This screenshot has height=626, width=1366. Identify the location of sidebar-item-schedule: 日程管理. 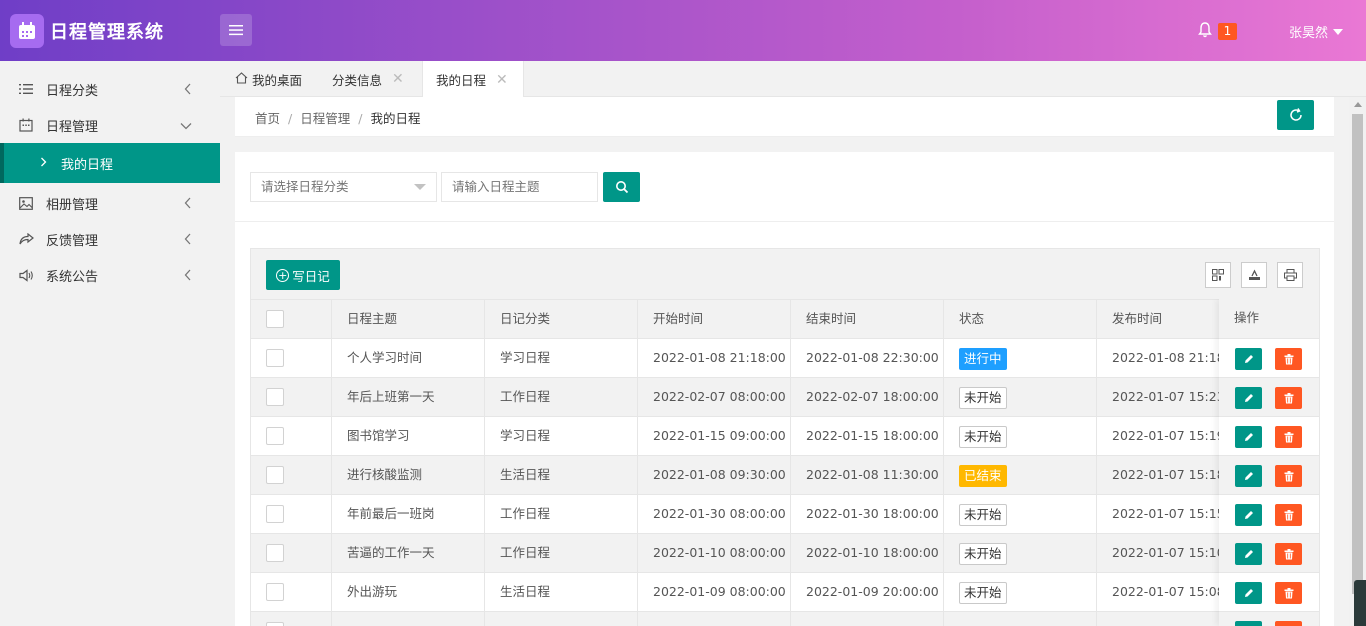
(110, 125).